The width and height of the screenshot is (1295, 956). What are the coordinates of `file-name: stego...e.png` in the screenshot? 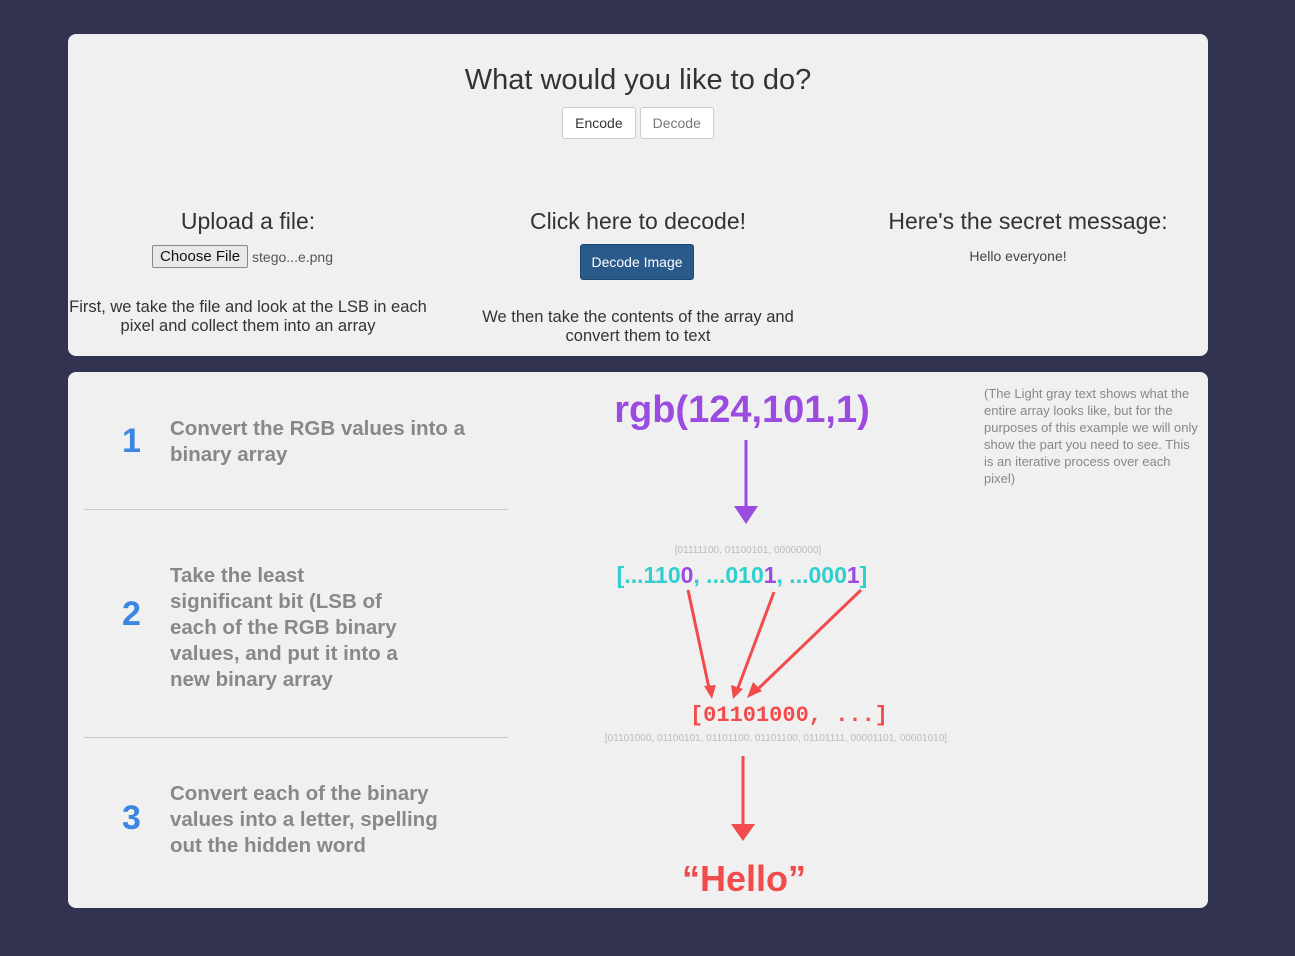 It's located at (292, 256).